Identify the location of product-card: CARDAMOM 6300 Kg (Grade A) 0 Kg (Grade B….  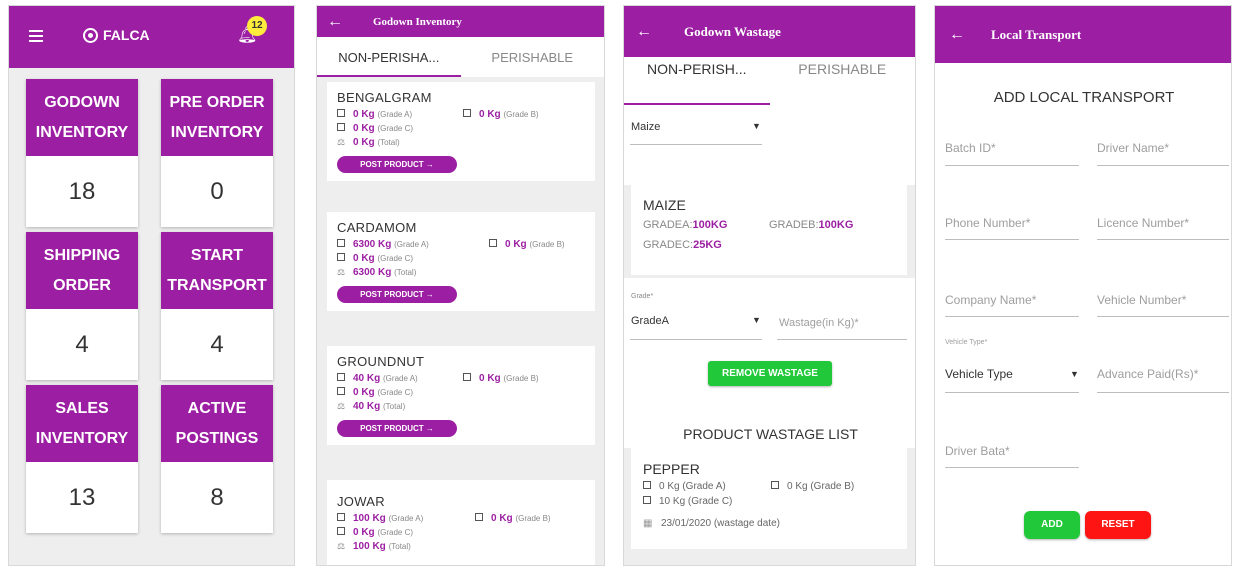
(461, 261).